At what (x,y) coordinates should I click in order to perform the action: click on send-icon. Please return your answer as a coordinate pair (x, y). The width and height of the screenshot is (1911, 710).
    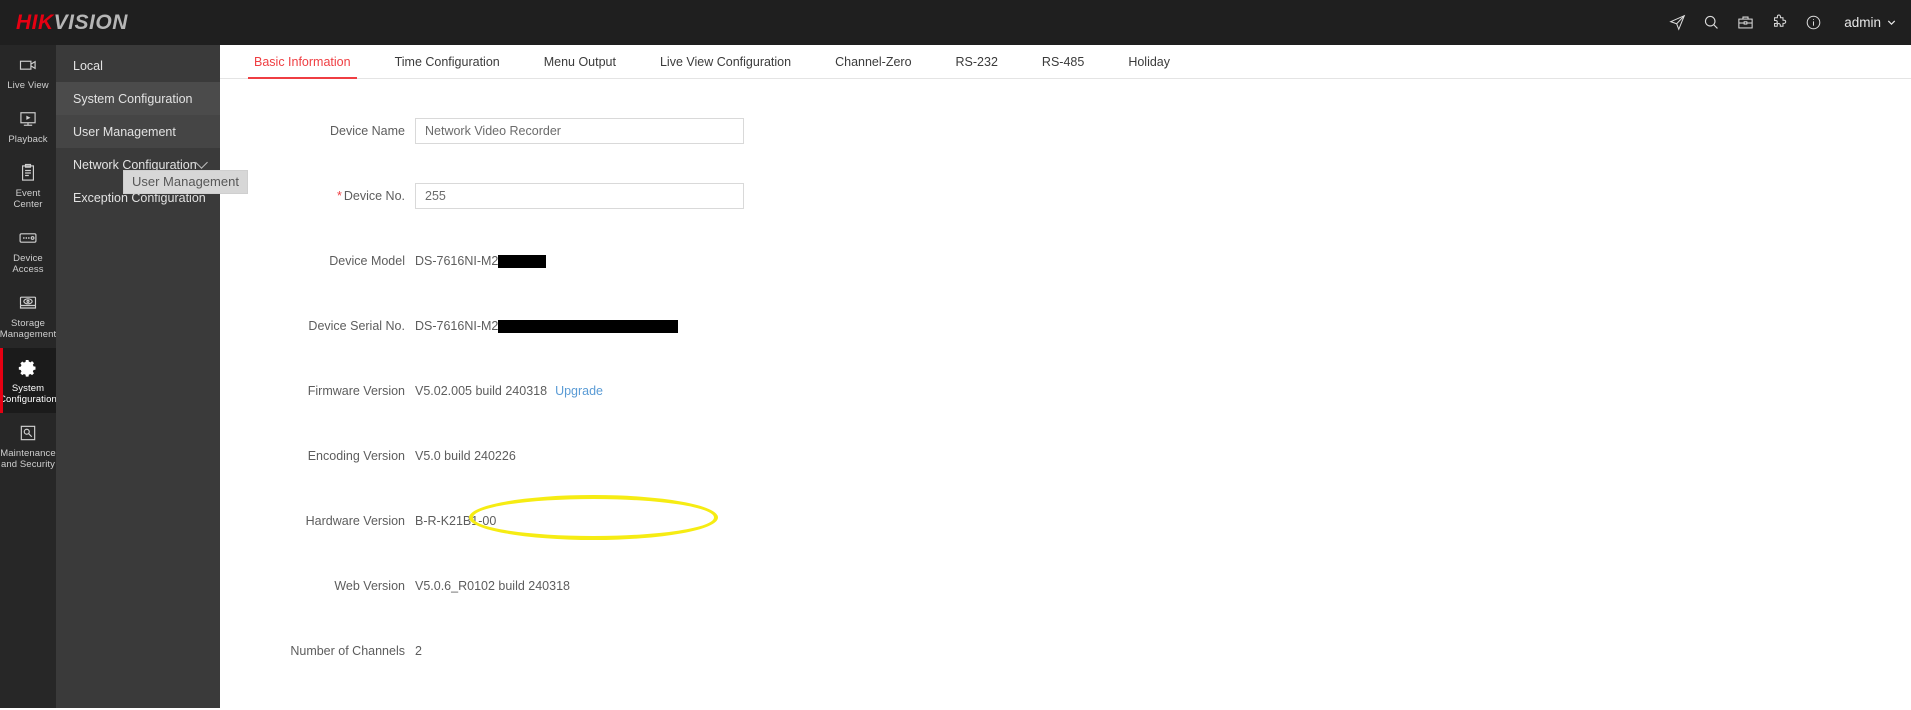
    Looking at the image, I should click on (1677, 22).